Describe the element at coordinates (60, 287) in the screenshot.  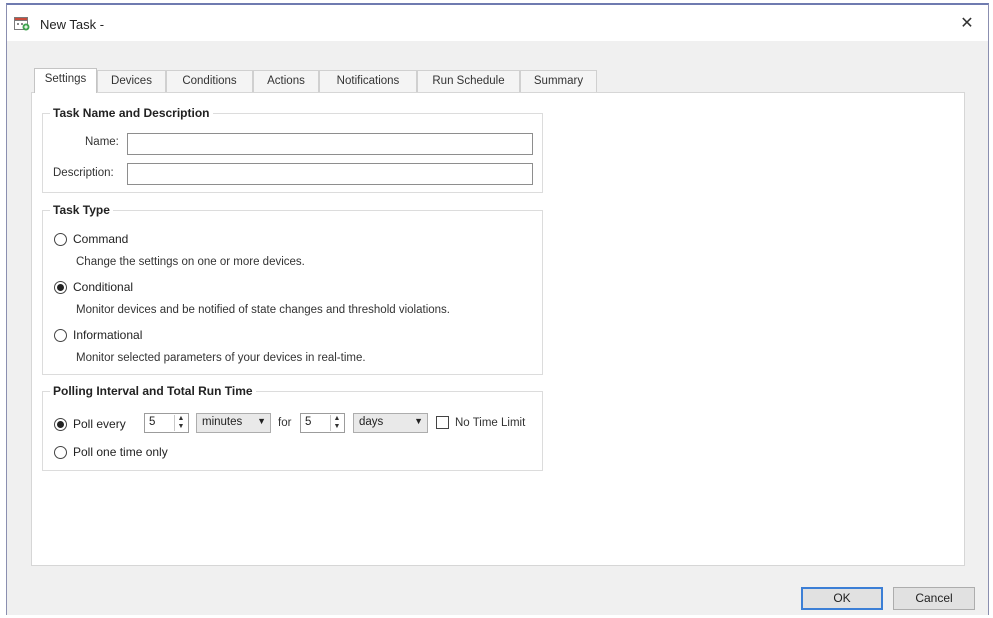
I see `conditional-radio` at that location.